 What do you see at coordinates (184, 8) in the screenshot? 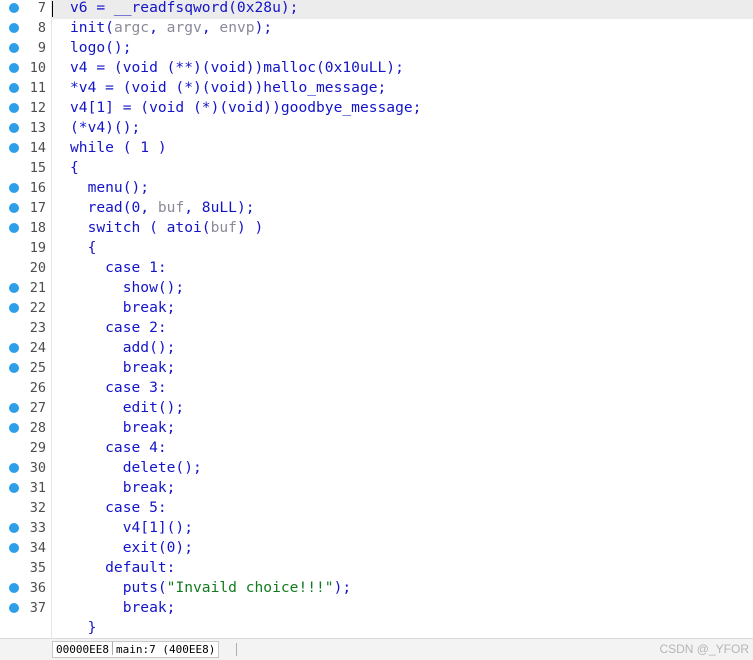
I see `code-token: v6 = __readfsqword(0x28u);` at bounding box center [184, 8].